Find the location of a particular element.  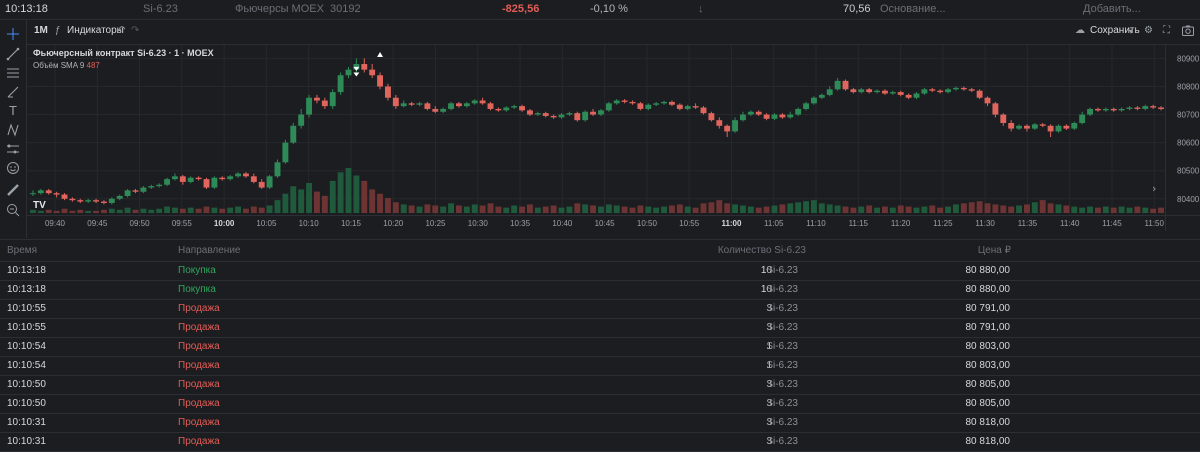

indicators-button: Индикаторы is located at coordinates (95, 30).